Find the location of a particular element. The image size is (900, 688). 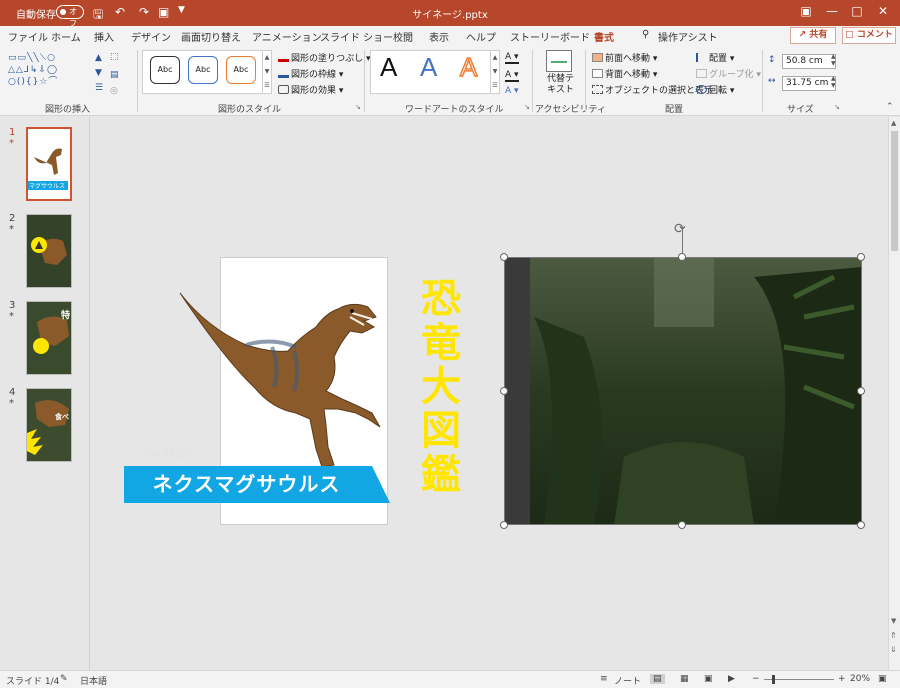

resize-handle-left is located at coordinates (504, 391).